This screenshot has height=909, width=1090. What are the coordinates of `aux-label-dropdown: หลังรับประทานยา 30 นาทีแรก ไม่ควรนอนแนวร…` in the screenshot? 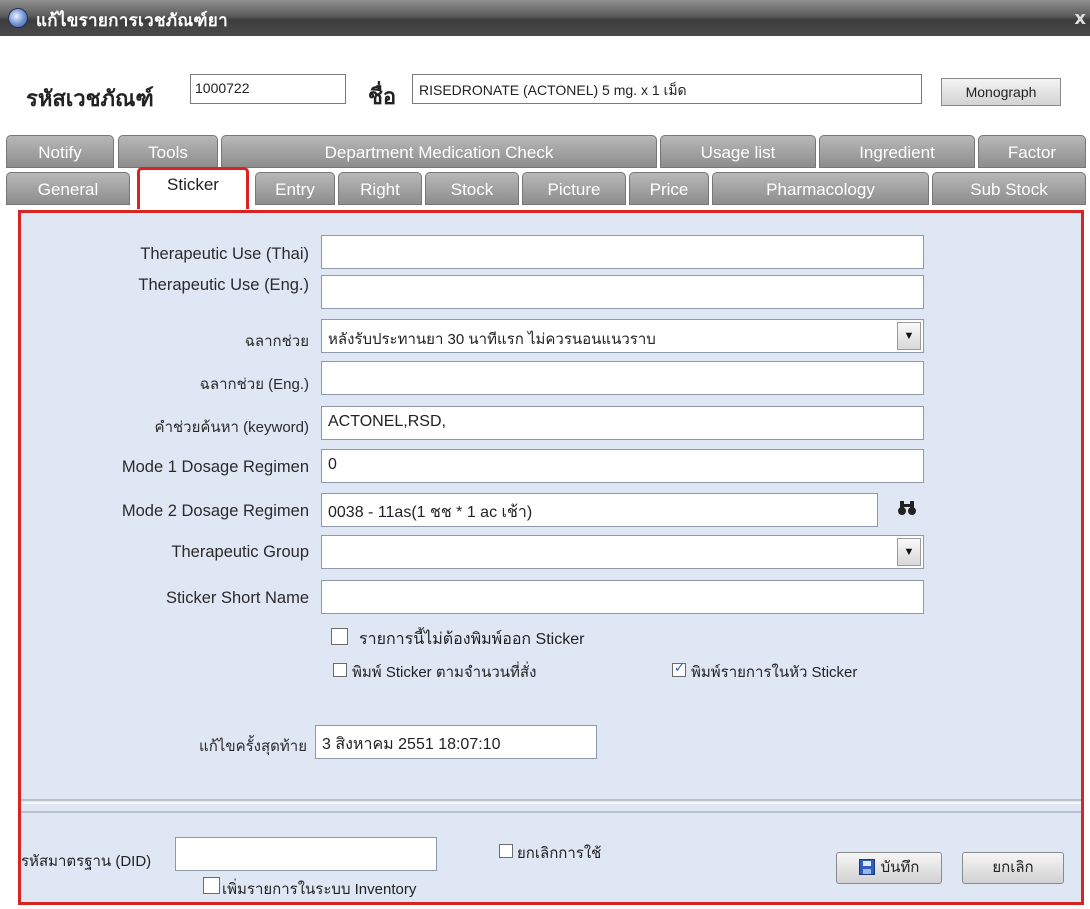 It's located at (622, 336).